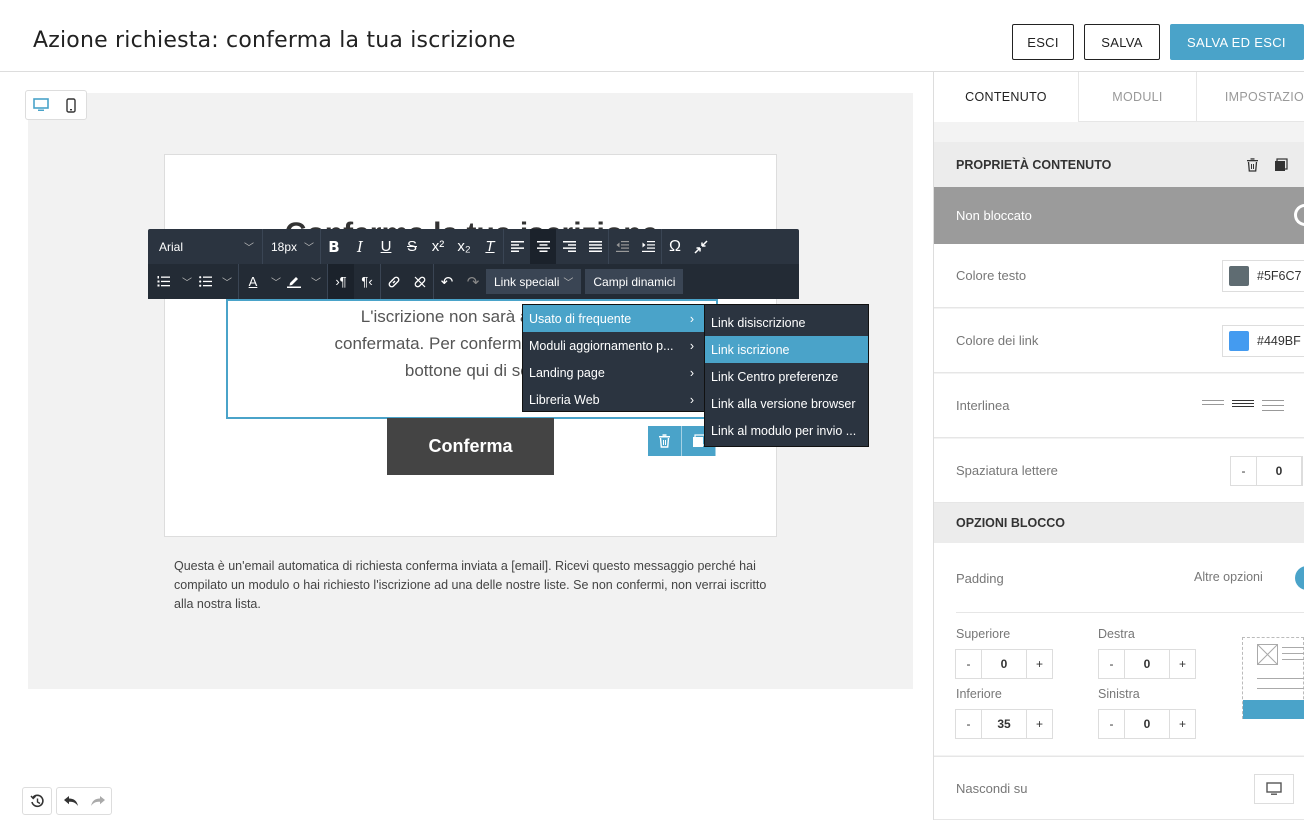 The width and height of the screenshot is (1304, 820). I want to click on font-size-value: 18px, so click(284, 246).